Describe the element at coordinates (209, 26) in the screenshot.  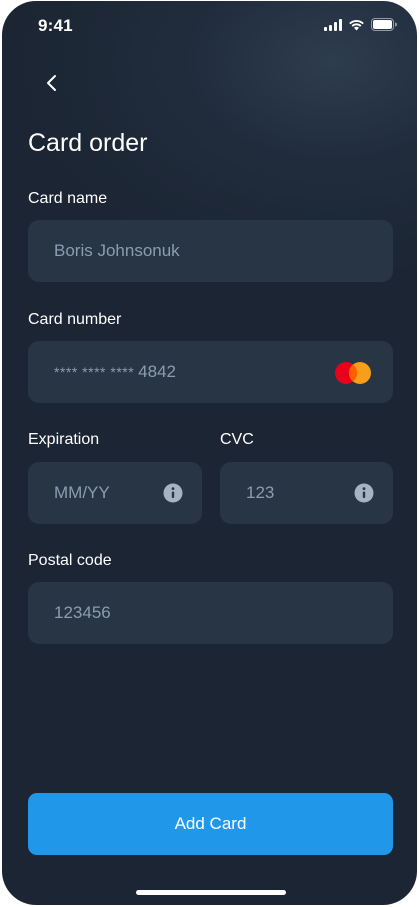
I see `status-bar: 9:41` at that location.